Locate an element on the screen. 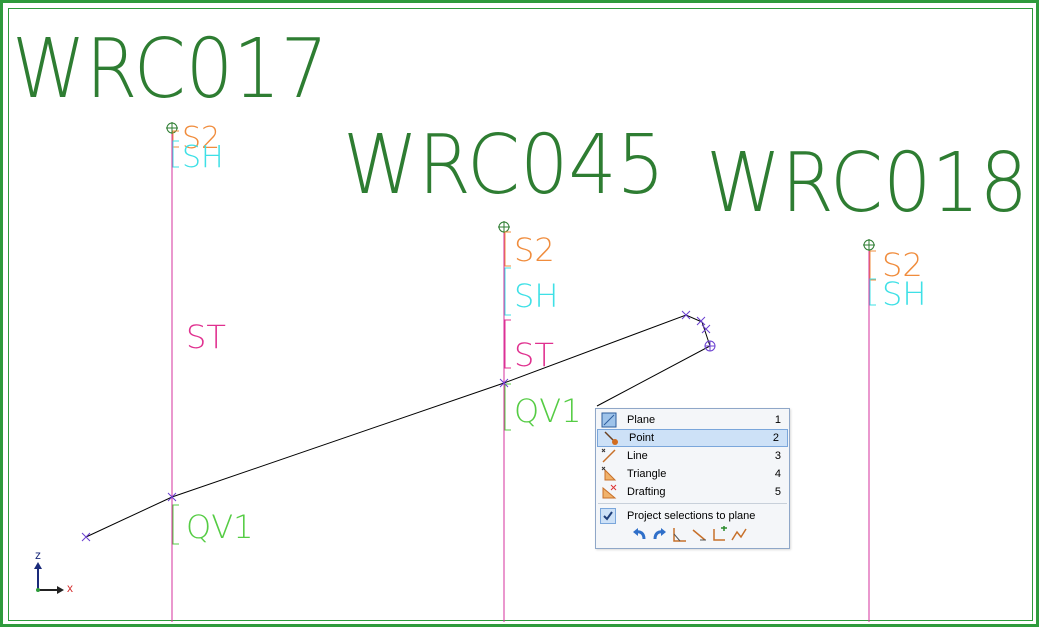  menu-item-label: Point is located at coordinates (642, 438).